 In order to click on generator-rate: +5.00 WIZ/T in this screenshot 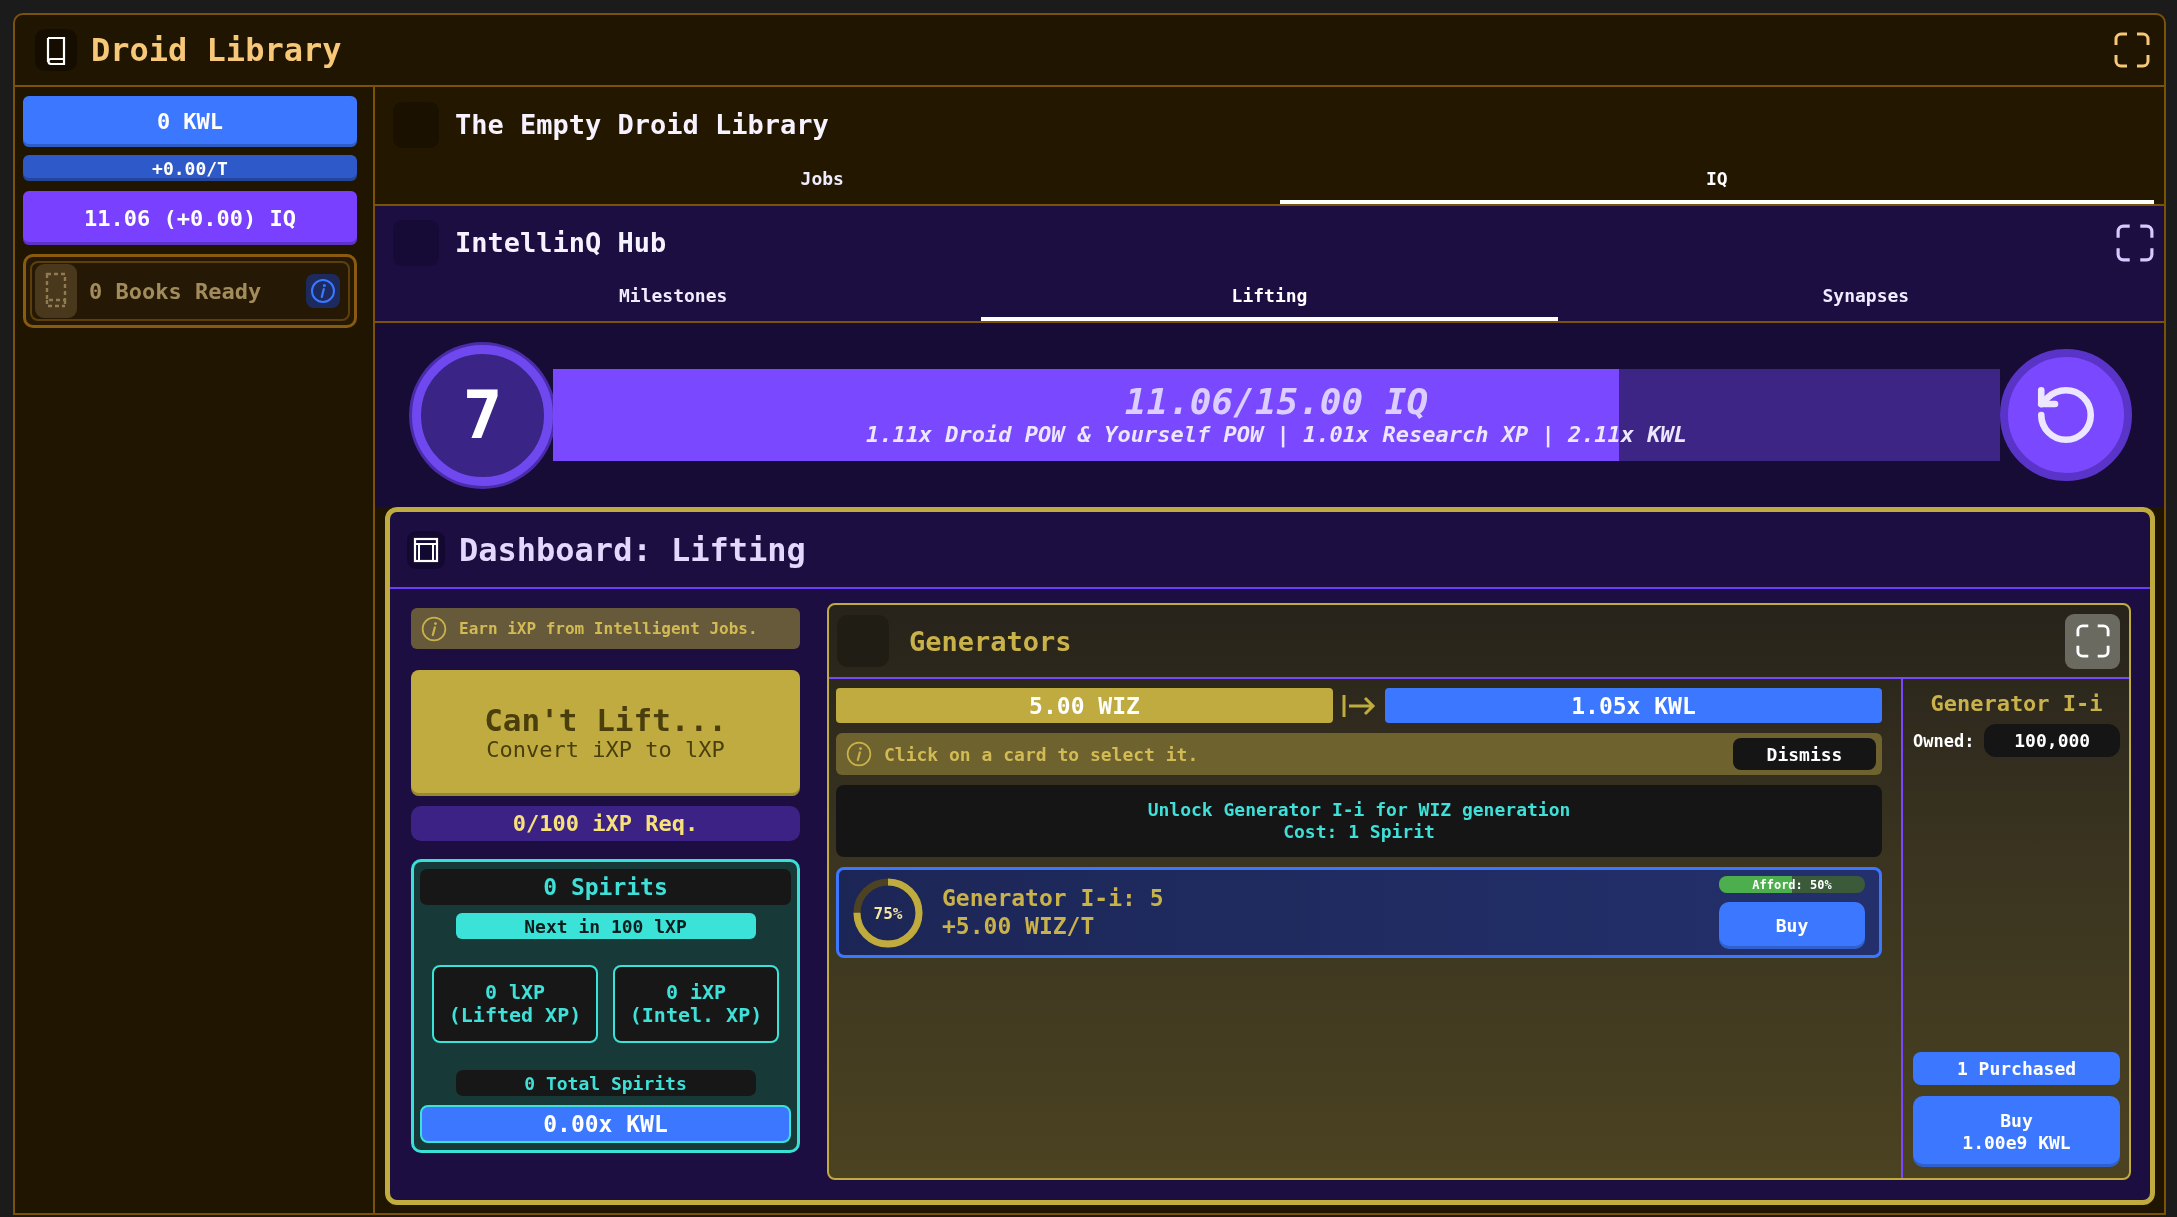, I will do `click(1019, 926)`.